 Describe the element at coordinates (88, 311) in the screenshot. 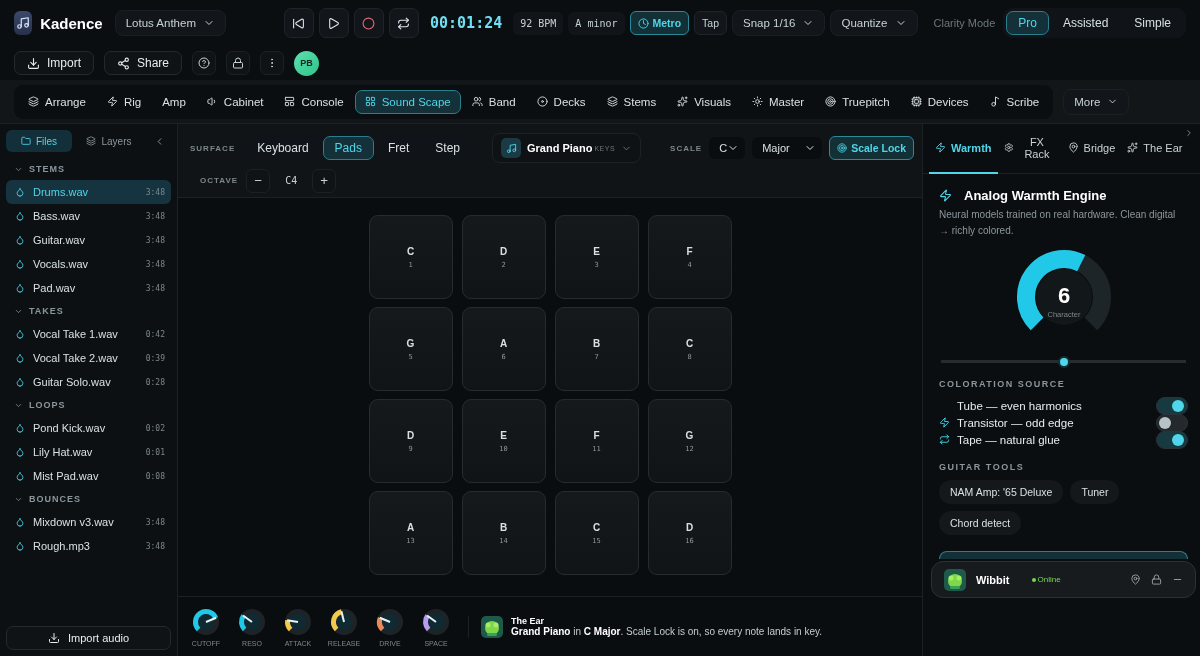

I see `section-header: TAKES` at that location.